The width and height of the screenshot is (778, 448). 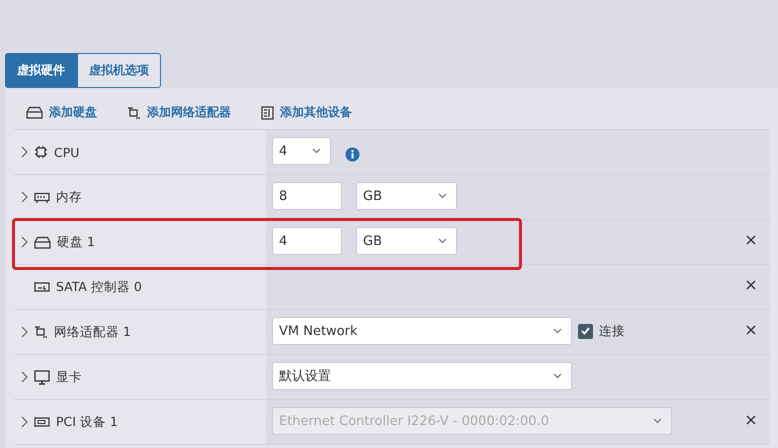 I want to click on monitor-icon, so click(x=42, y=377).